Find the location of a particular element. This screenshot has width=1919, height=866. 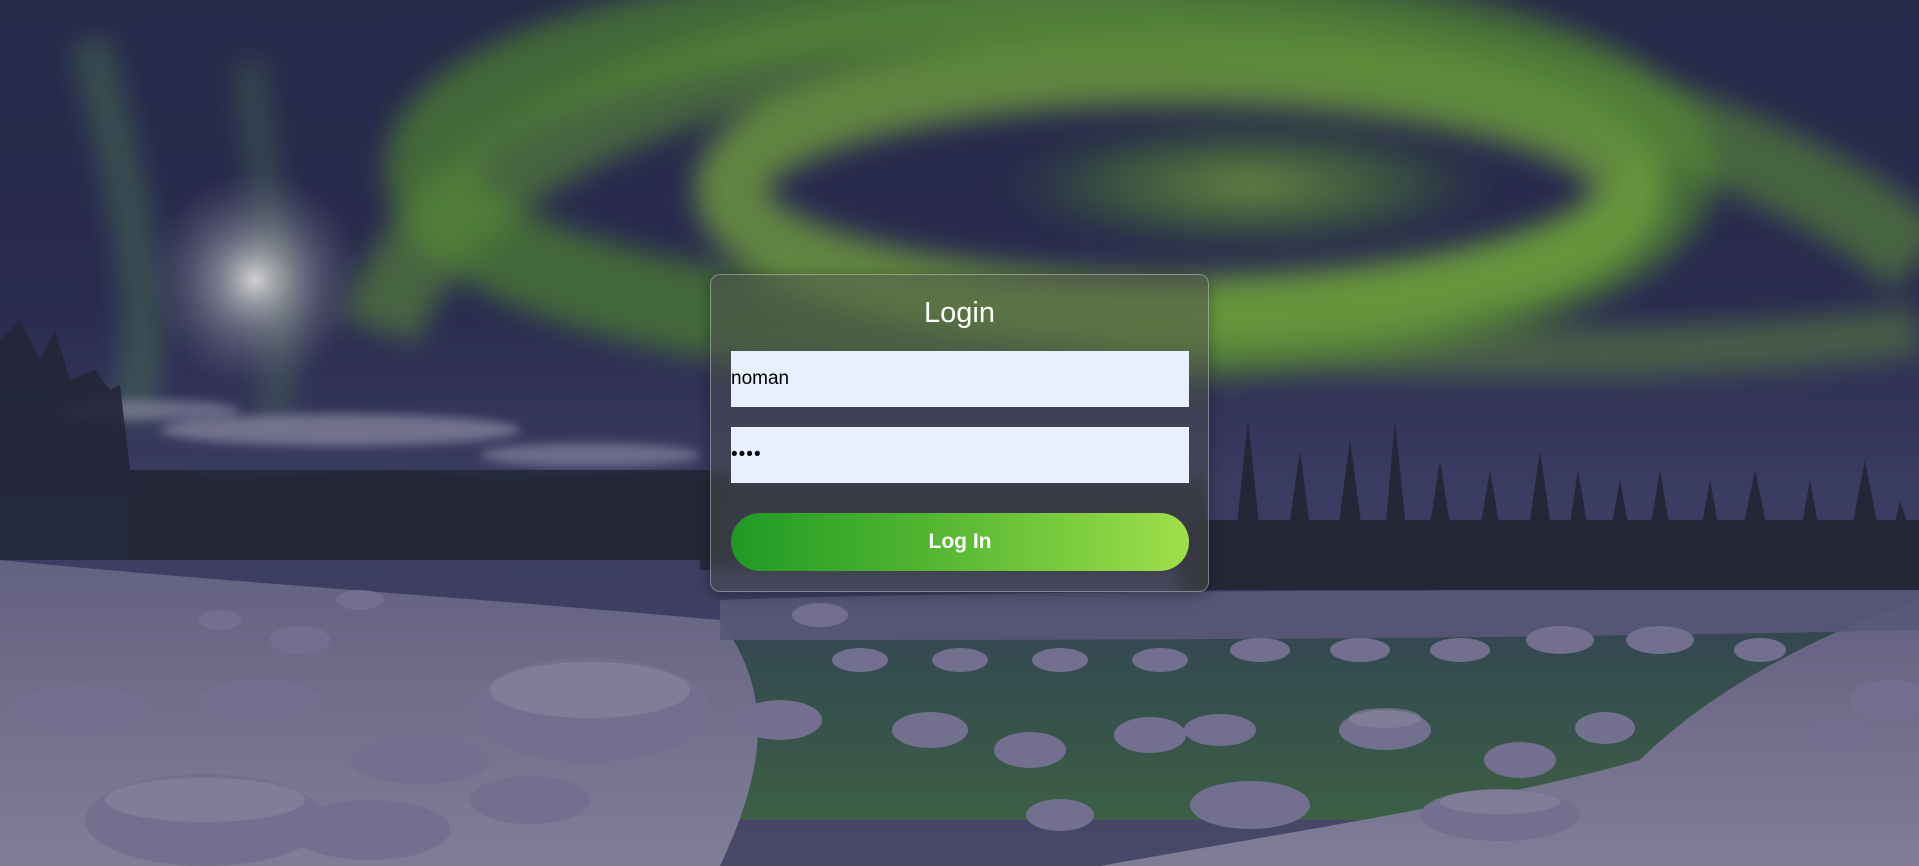

login-card: Login Log In is located at coordinates (959, 433).